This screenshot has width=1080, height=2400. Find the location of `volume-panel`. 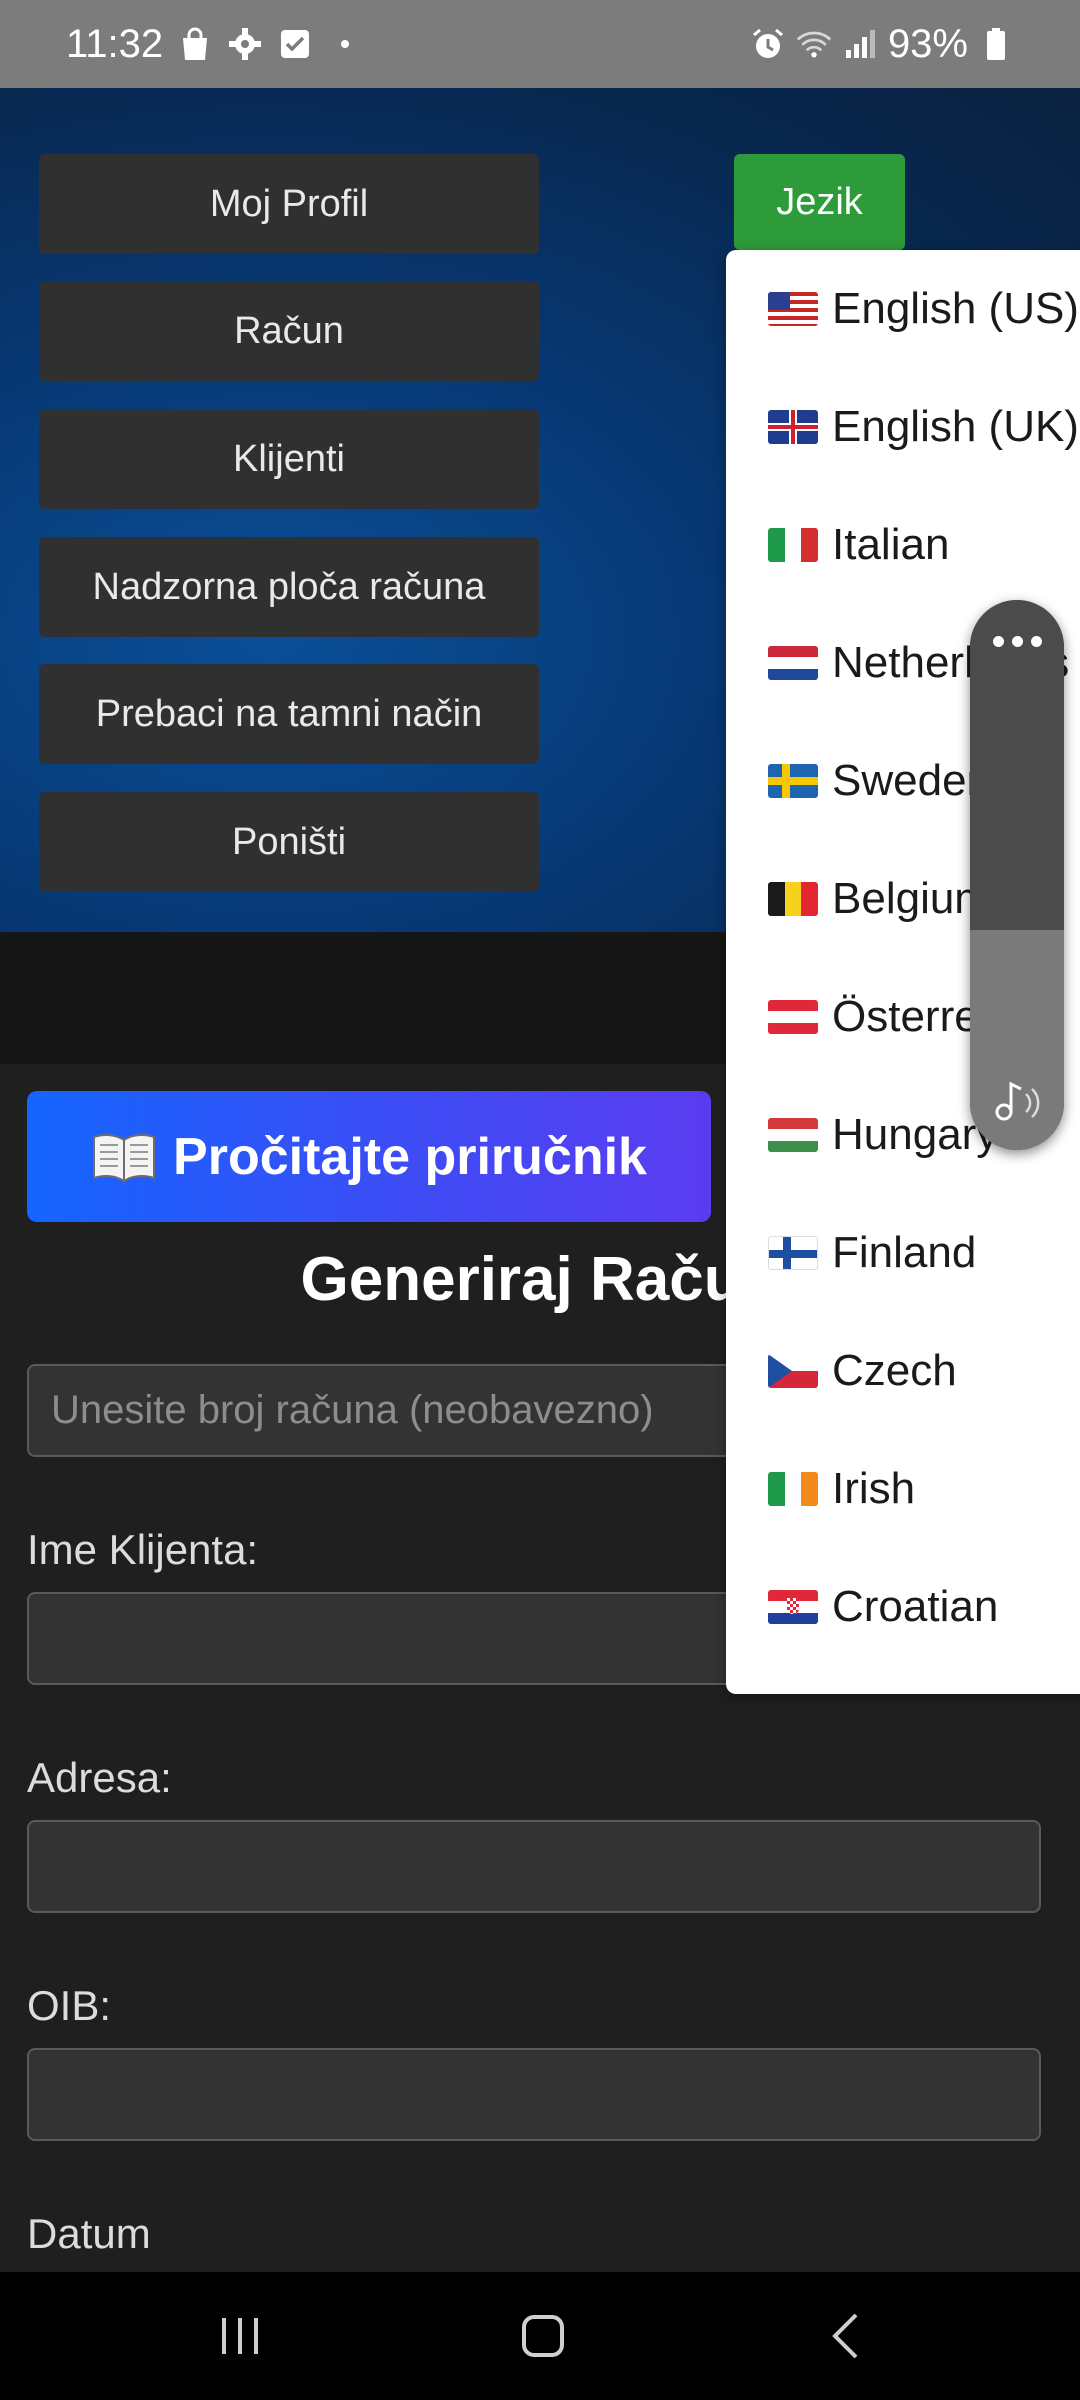

volume-panel is located at coordinates (1017, 875).